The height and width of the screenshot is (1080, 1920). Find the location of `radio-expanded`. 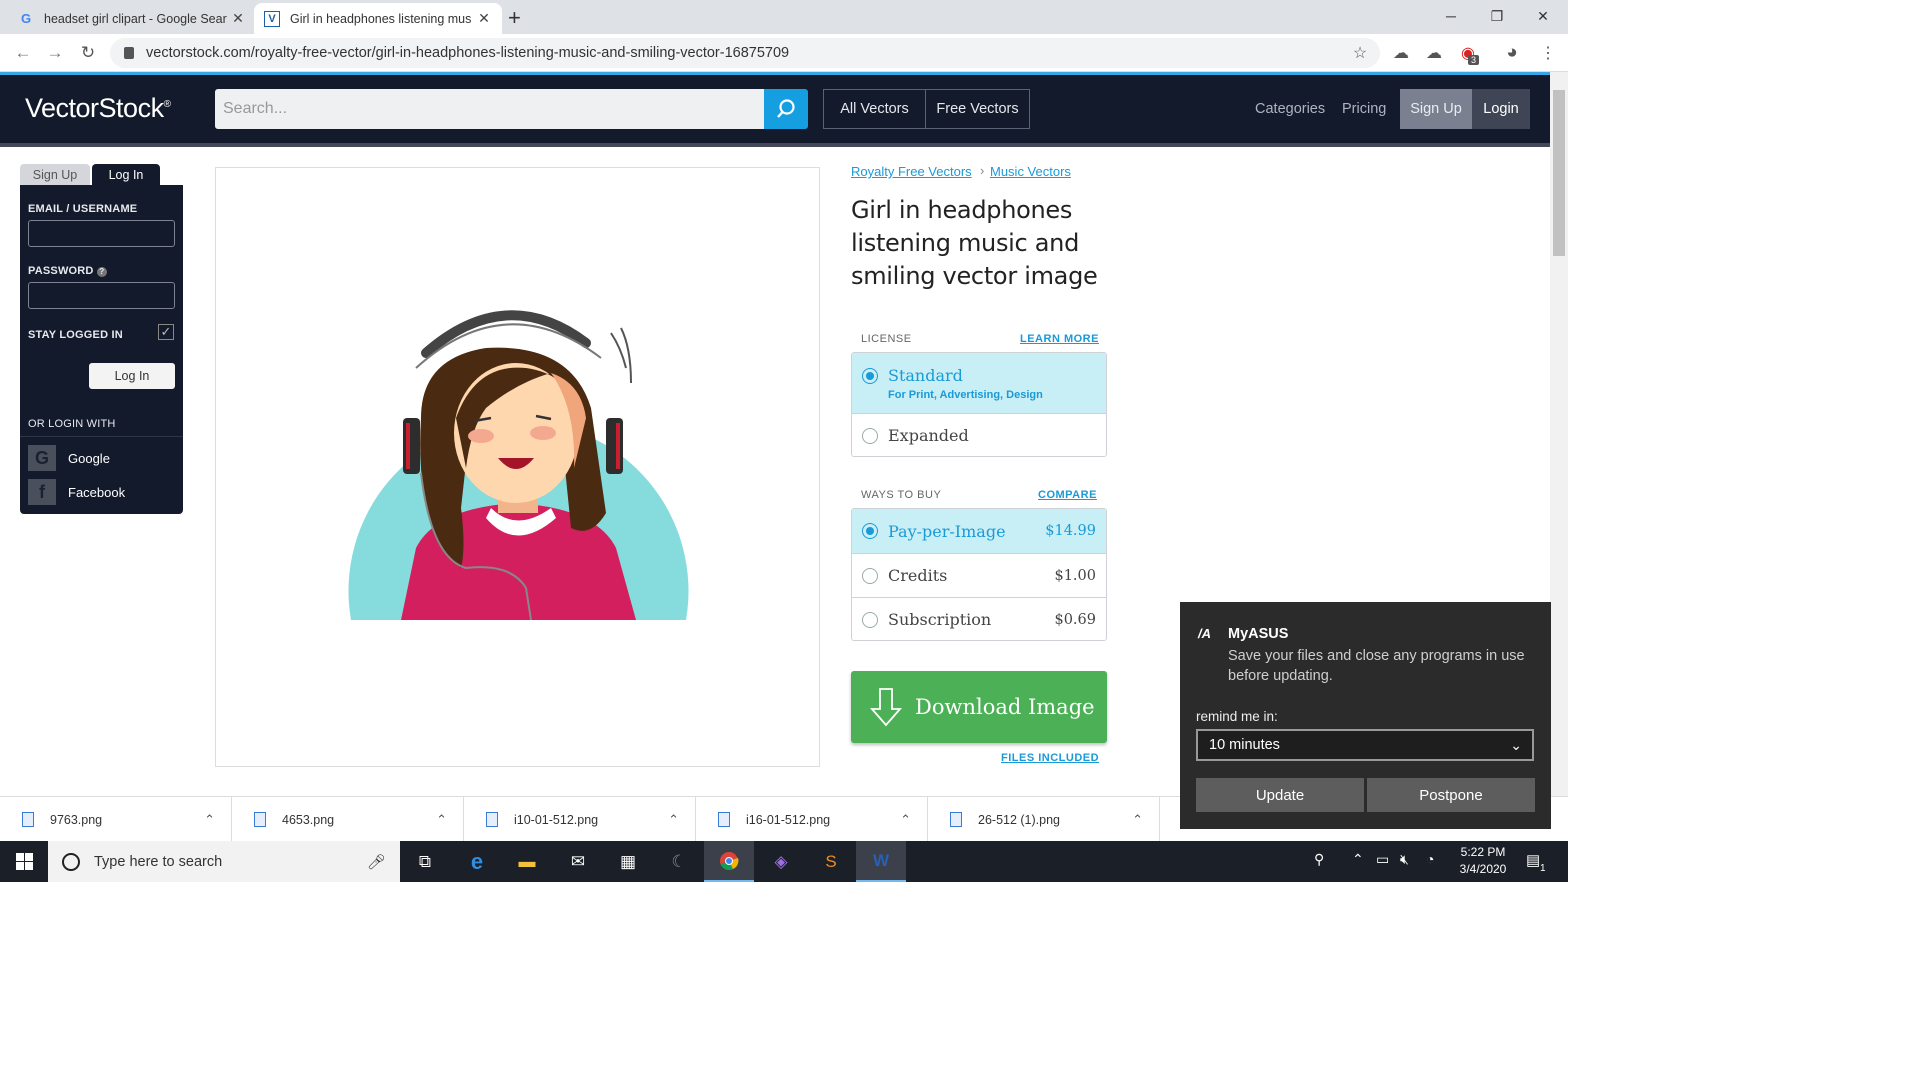

radio-expanded is located at coordinates (870, 435).